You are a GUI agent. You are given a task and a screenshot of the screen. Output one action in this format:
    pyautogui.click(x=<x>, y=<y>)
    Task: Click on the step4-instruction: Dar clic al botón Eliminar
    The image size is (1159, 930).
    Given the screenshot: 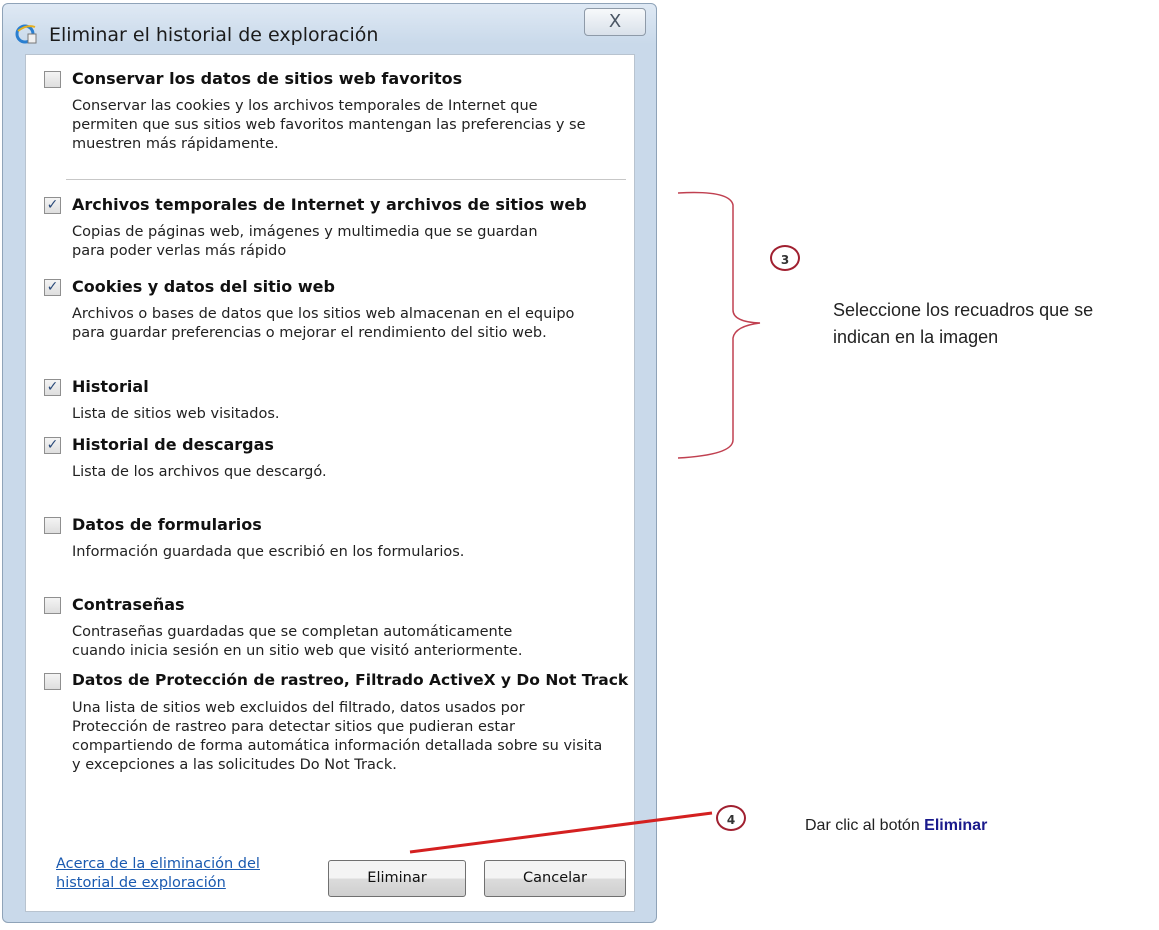 What is the action you would take?
    pyautogui.click(x=896, y=825)
    